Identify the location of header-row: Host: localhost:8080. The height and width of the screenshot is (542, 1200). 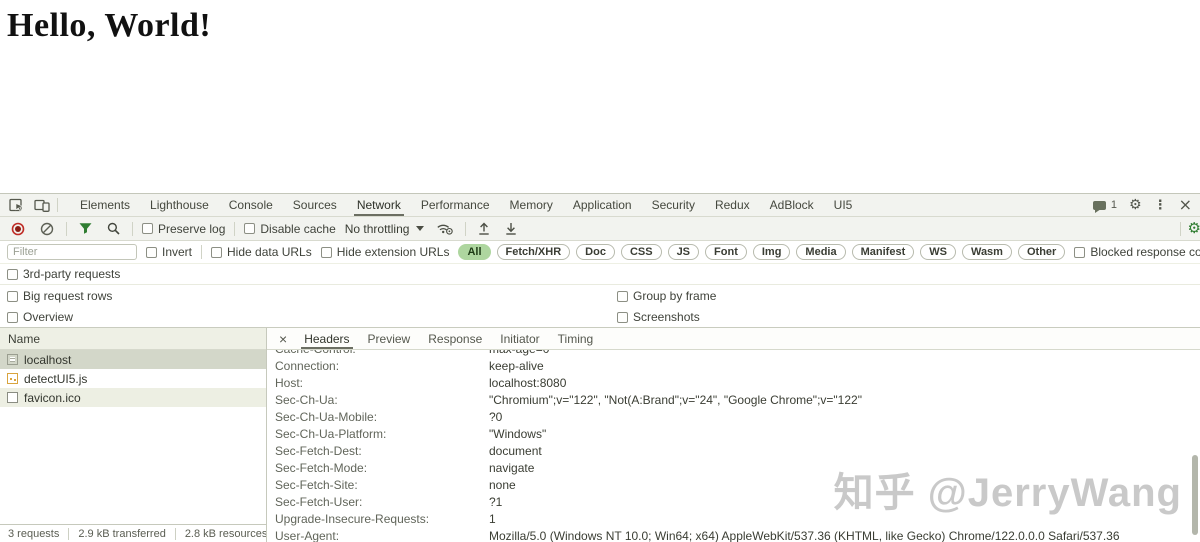
(733, 382).